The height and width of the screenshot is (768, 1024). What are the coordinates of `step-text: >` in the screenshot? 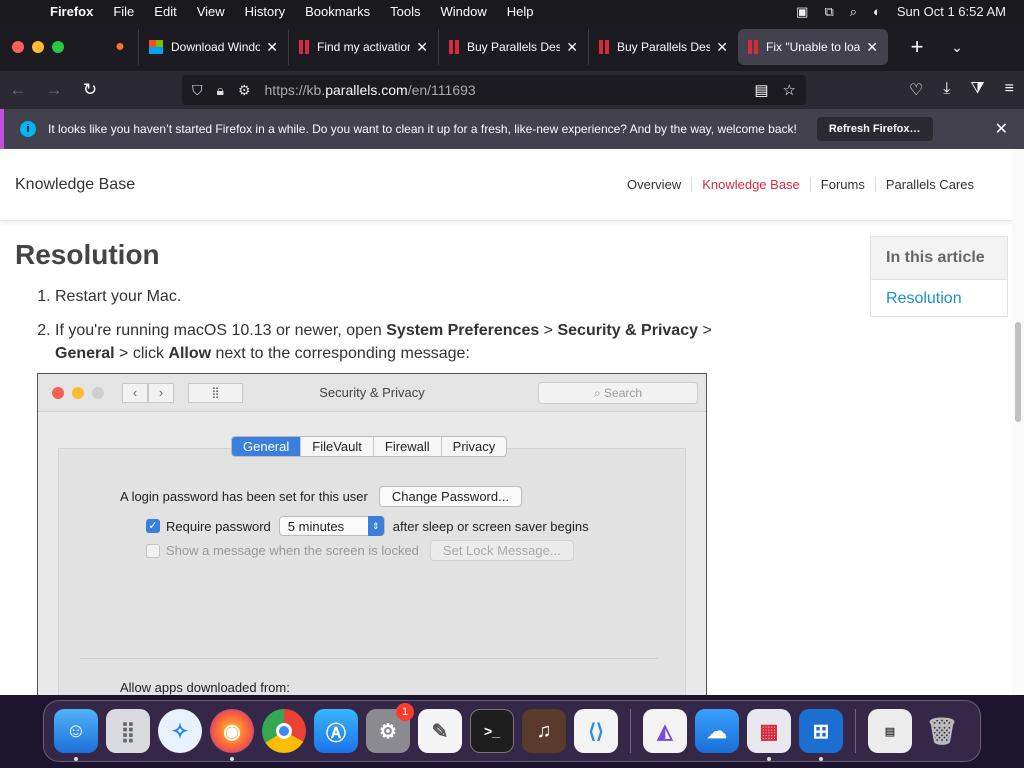 It's located at (548, 330).